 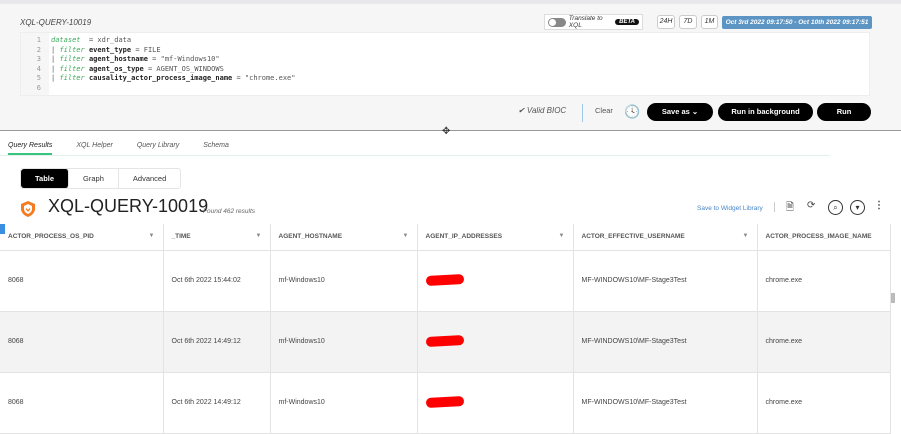 I want to click on scrollbar, so click(x=893, y=298).